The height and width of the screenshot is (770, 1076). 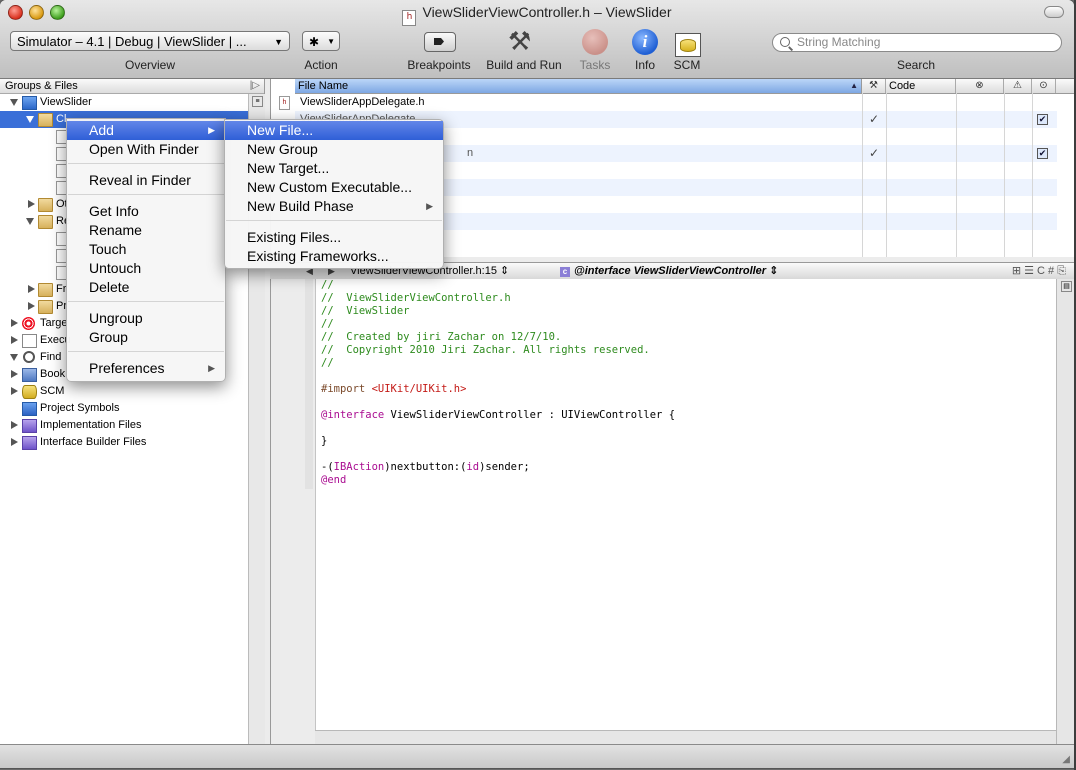 What do you see at coordinates (257, 101) in the screenshot?
I see `list-view-icon: ≡` at bounding box center [257, 101].